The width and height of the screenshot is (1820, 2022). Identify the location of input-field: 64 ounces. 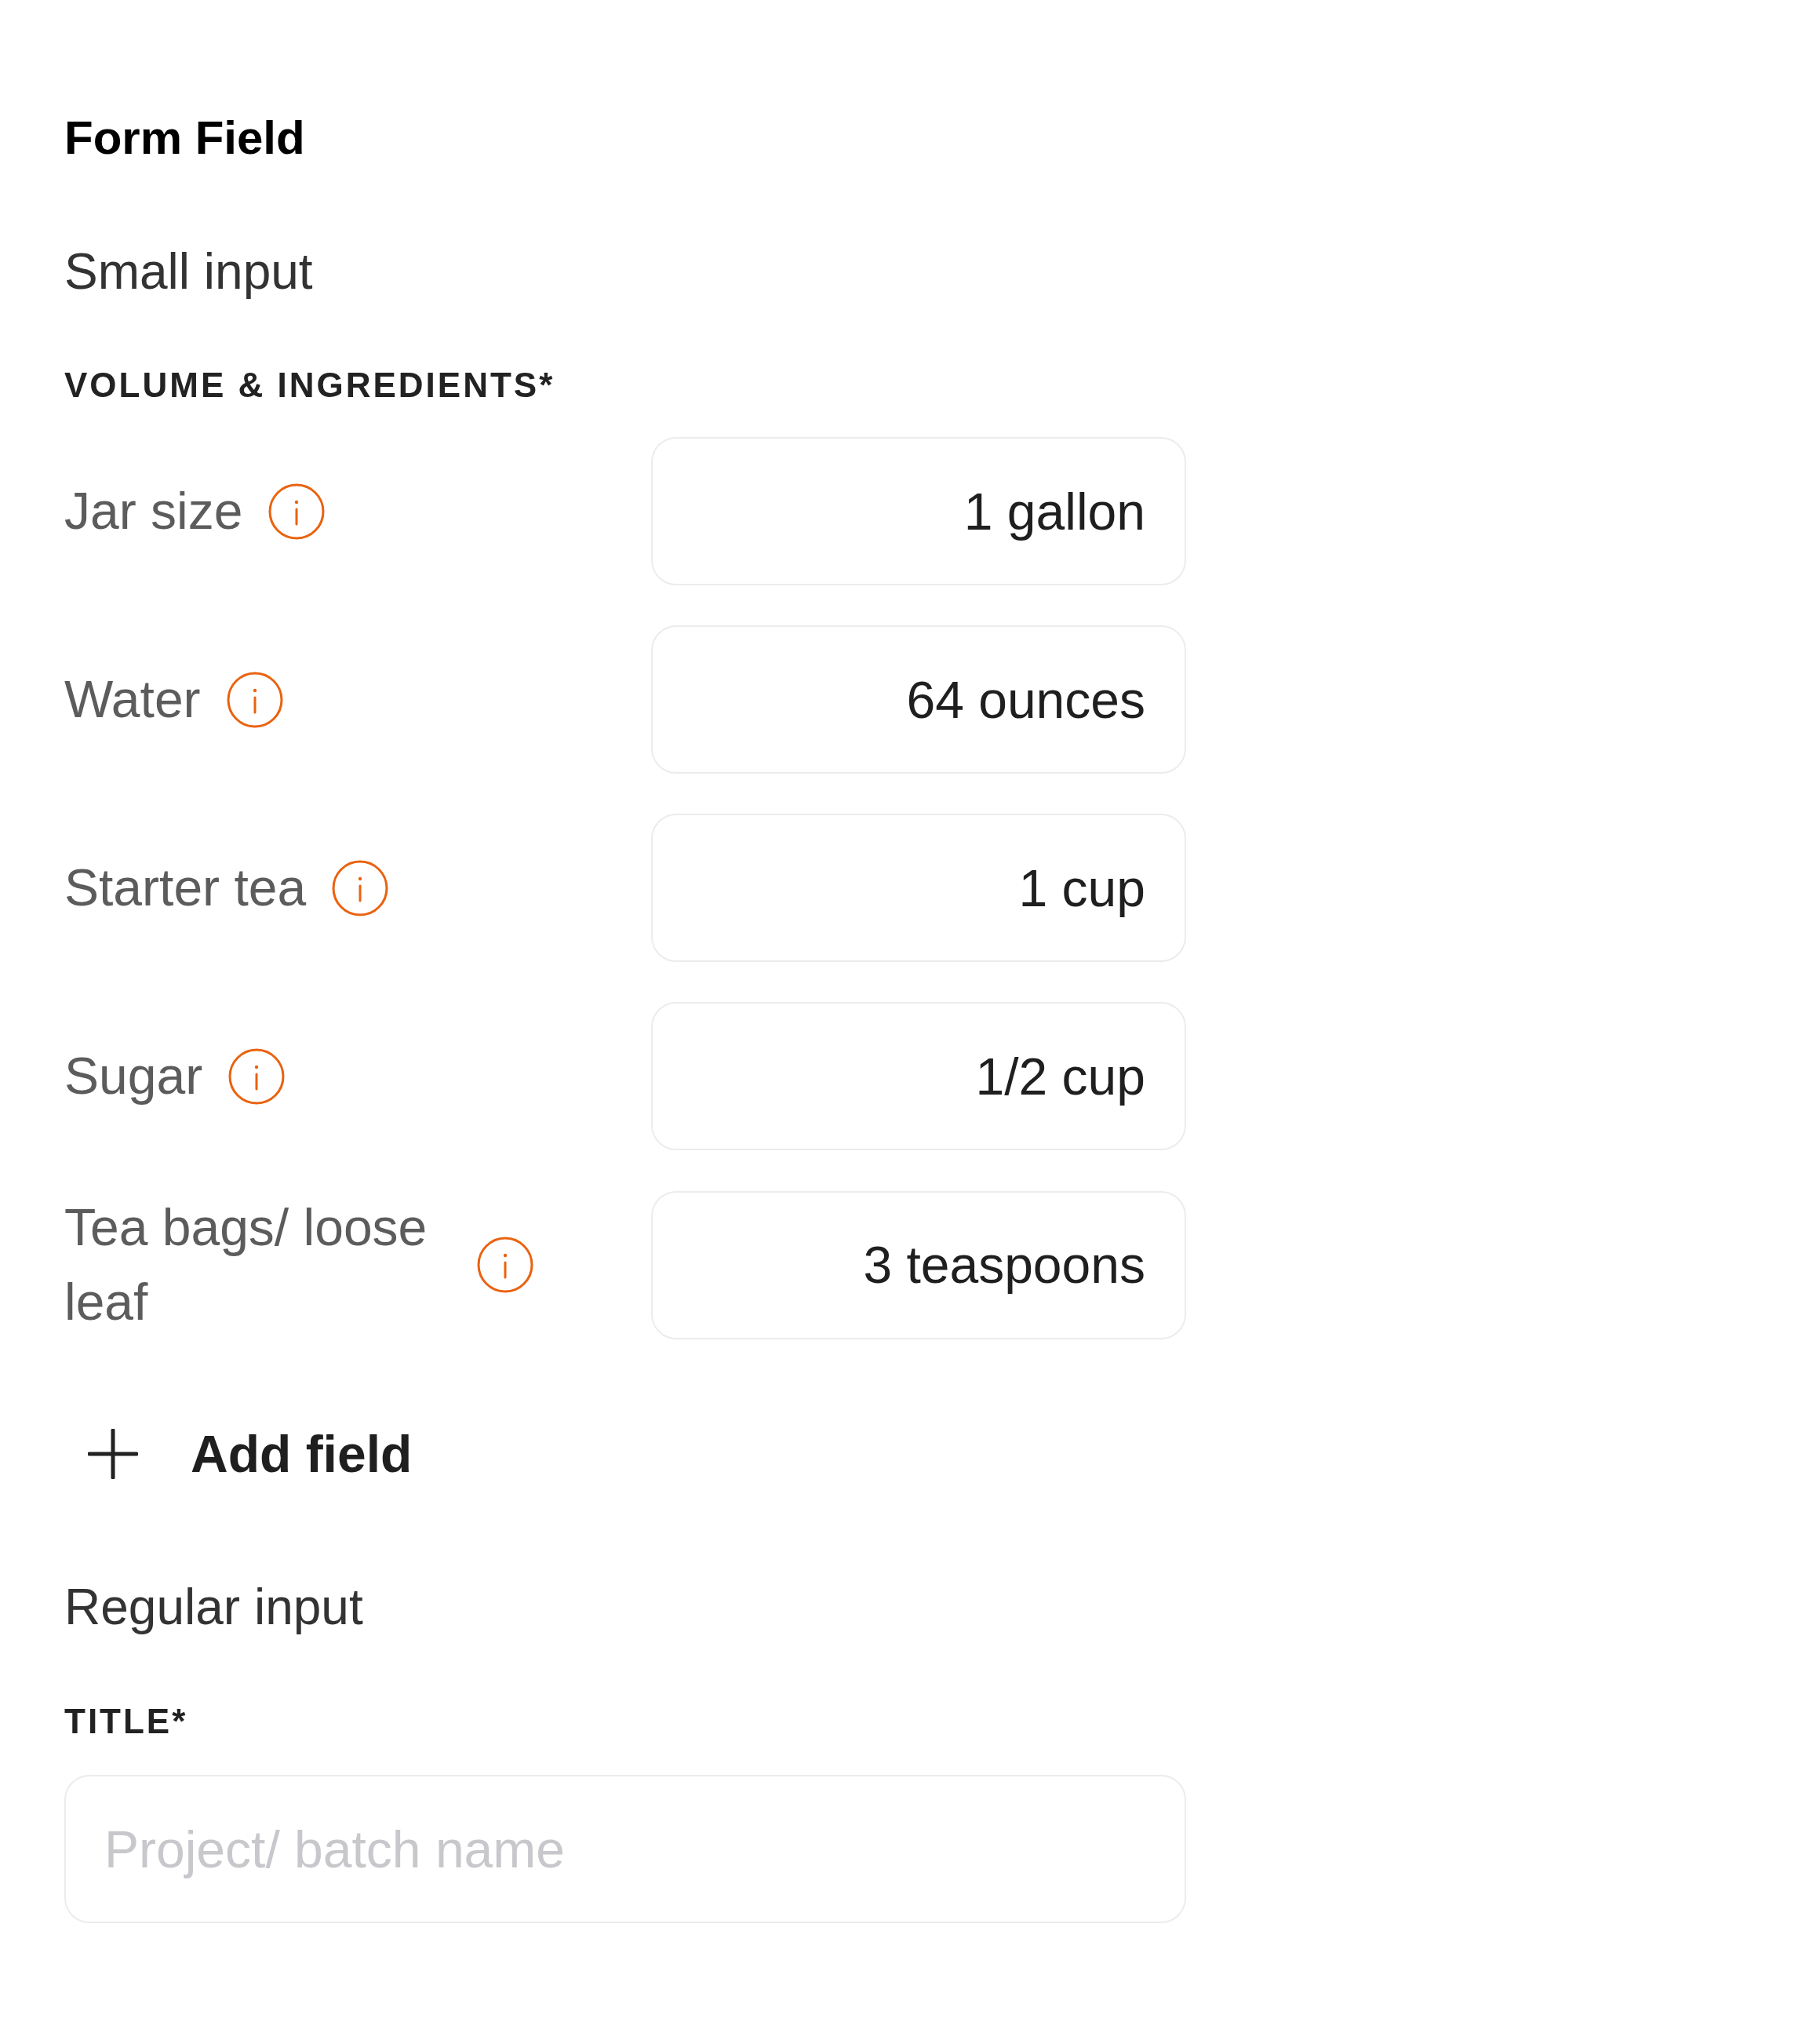
(918, 699).